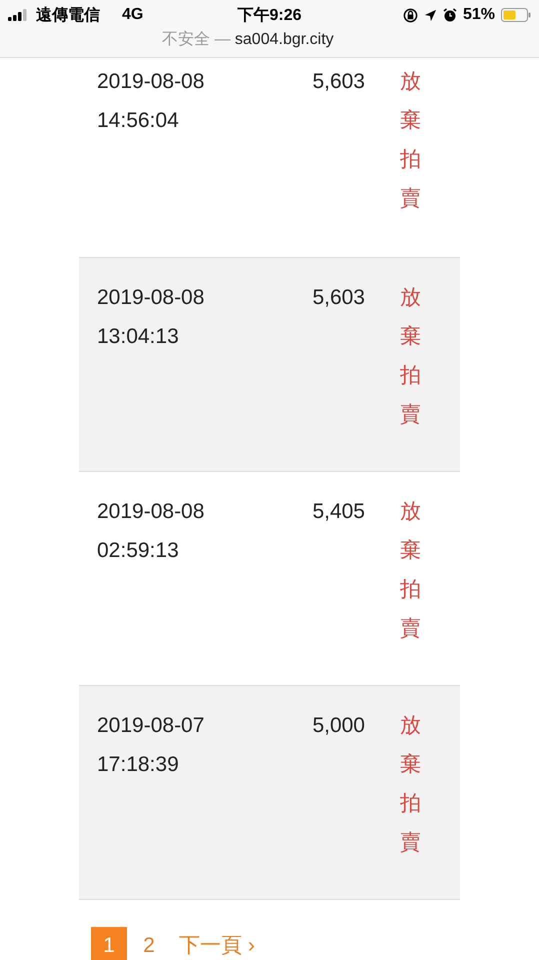  I want to click on next-page-link: 下一頁 ›, so click(217, 943).